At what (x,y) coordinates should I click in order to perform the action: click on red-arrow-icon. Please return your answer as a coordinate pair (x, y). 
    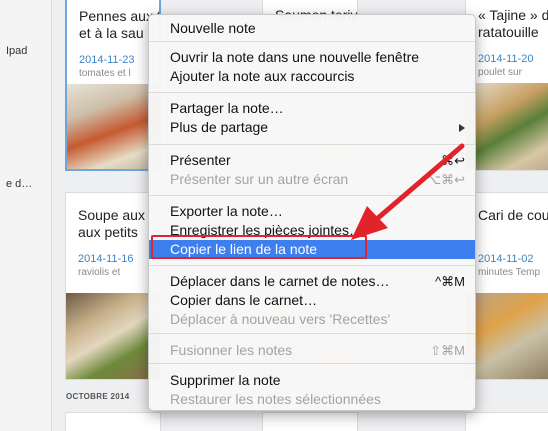
    Looking at the image, I should click on (408, 191).